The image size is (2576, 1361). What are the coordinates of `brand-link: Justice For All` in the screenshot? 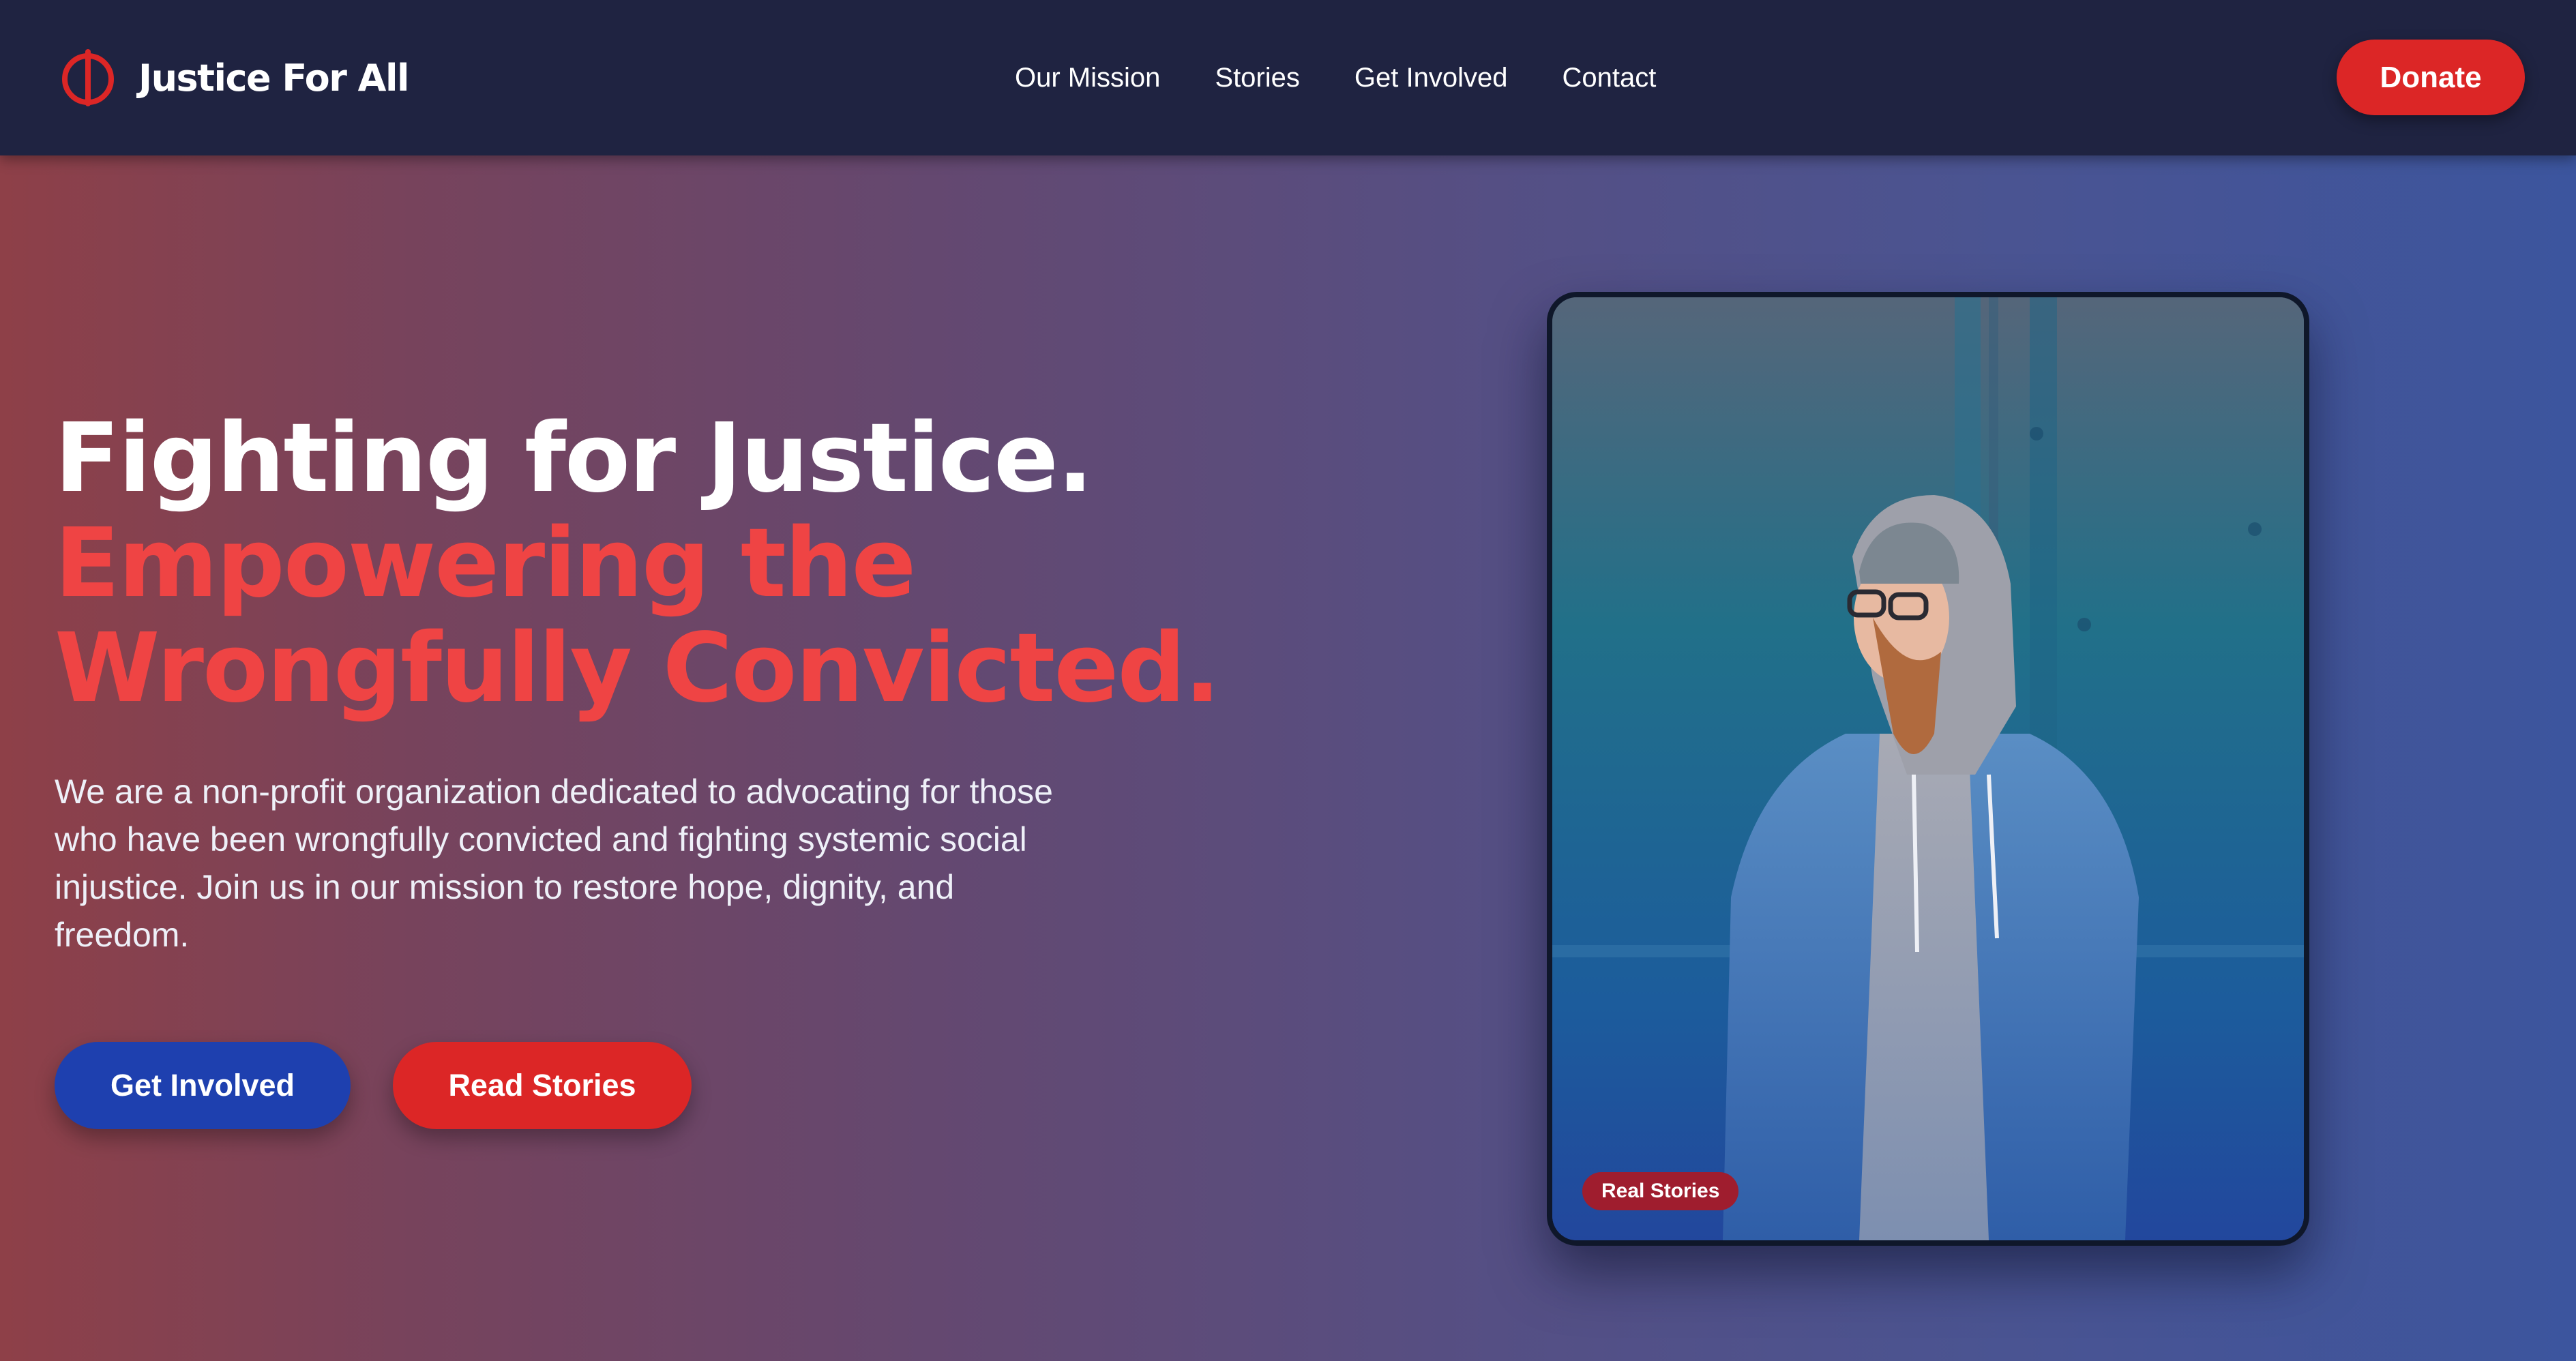 It's located at (235, 78).